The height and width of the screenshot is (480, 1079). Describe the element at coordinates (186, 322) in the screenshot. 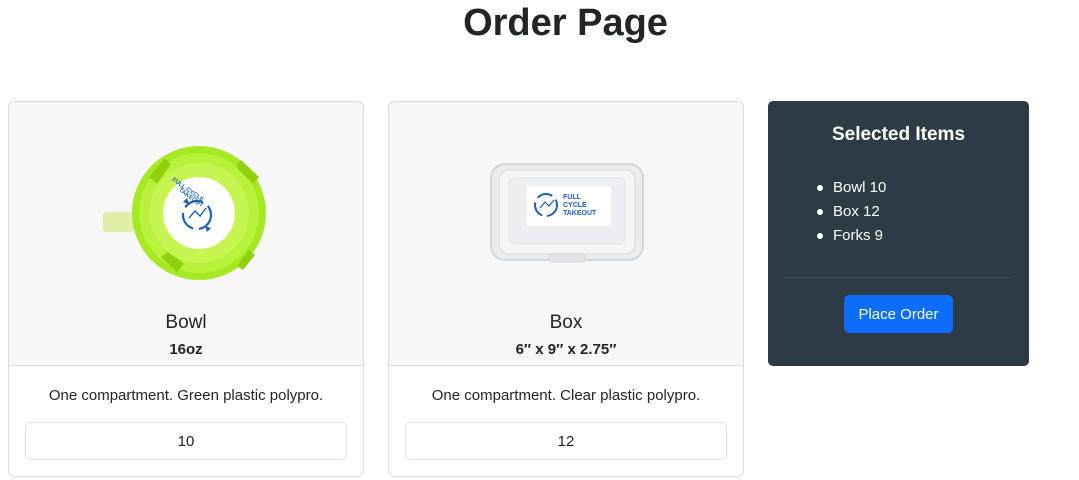

I see `product-name: Bowl` at that location.